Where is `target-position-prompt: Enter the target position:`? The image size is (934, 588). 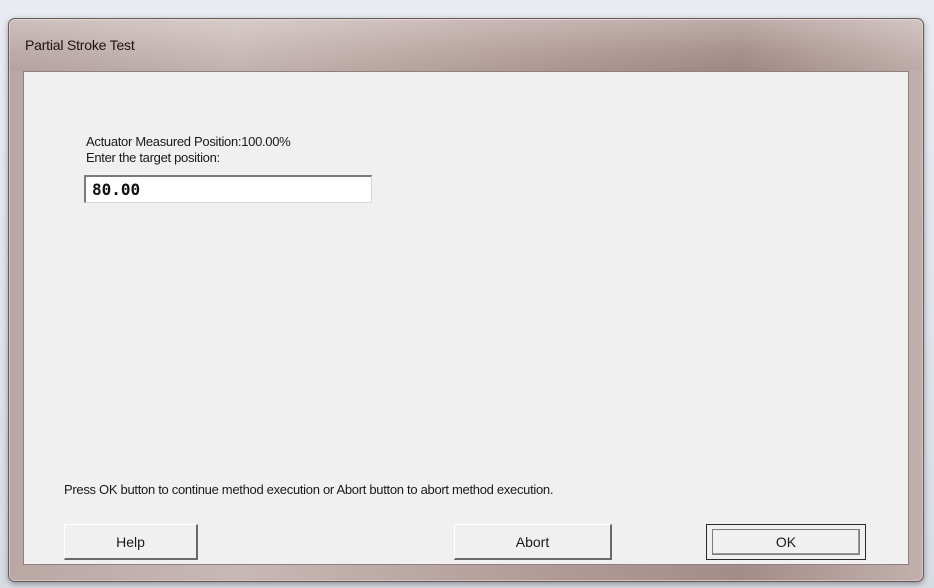
target-position-prompt: Enter the target position: is located at coordinates (153, 157).